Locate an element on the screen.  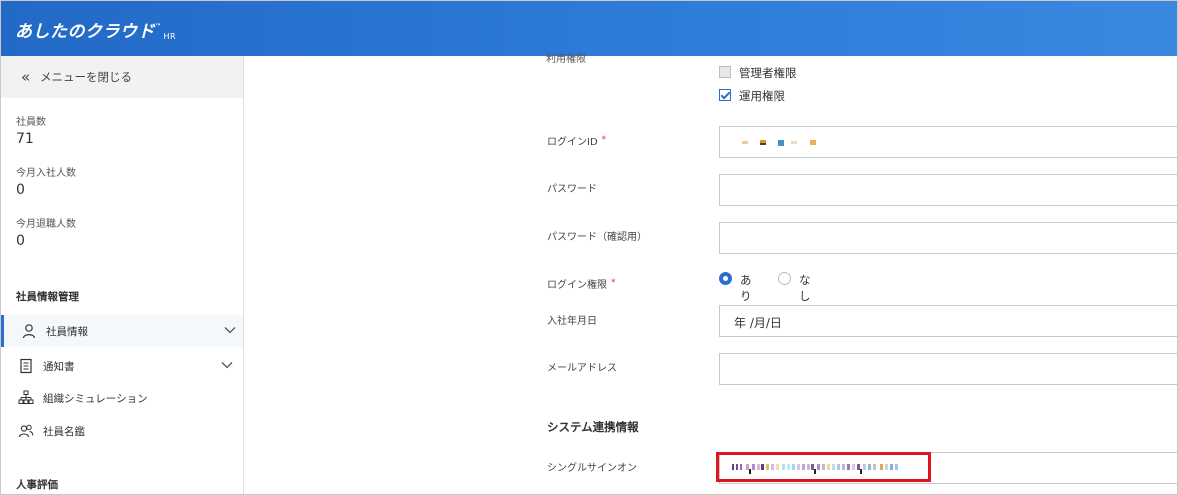
hire-date-placeholder: 年 /月/日 is located at coordinates (758, 323).